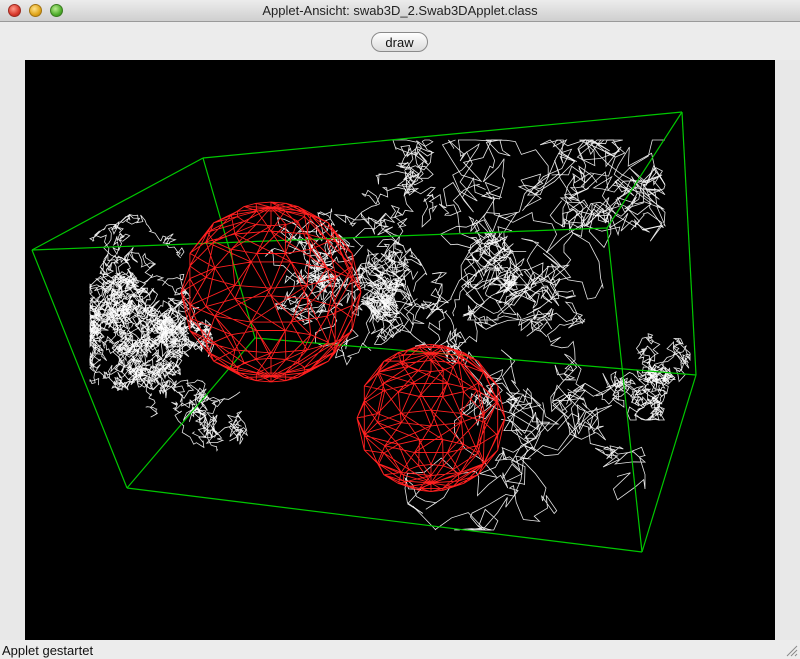 This screenshot has width=800, height=659. Describe the element at coordinates (48, 650) in the screenshot. I see `status-text: Applet gestartet` at that location.